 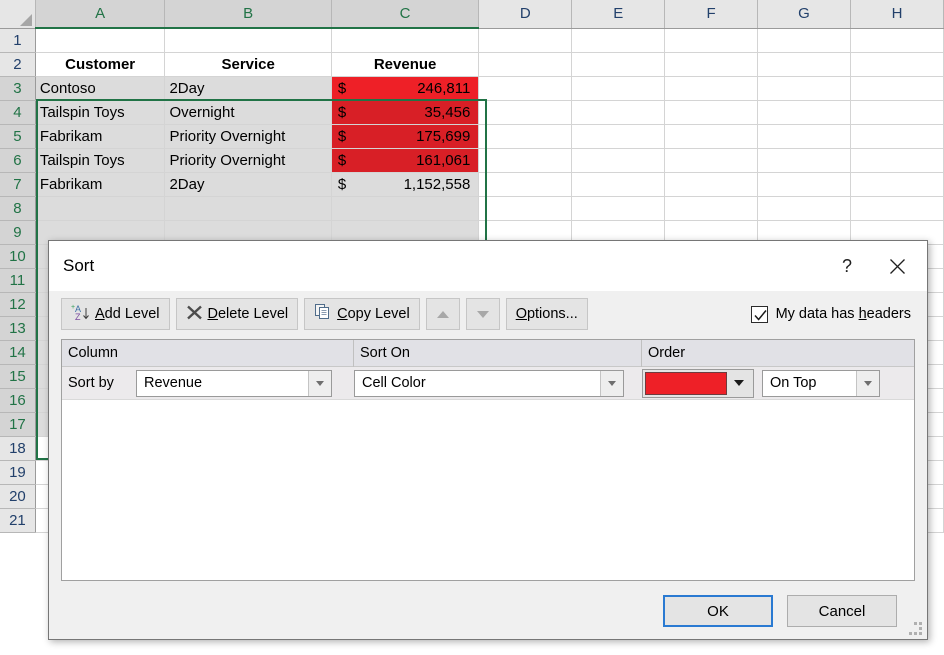 What do you see at coordinates (711, 184) in the screenshot?
I see `cell-f7` at bounding box center [711, 184].